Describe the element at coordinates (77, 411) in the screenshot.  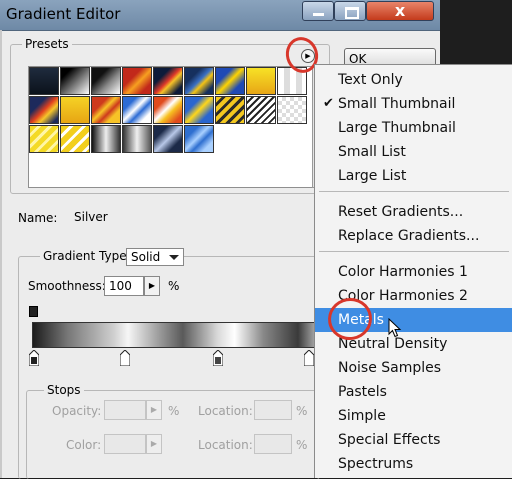
I see `opacity-label: Opacity:` at that location.